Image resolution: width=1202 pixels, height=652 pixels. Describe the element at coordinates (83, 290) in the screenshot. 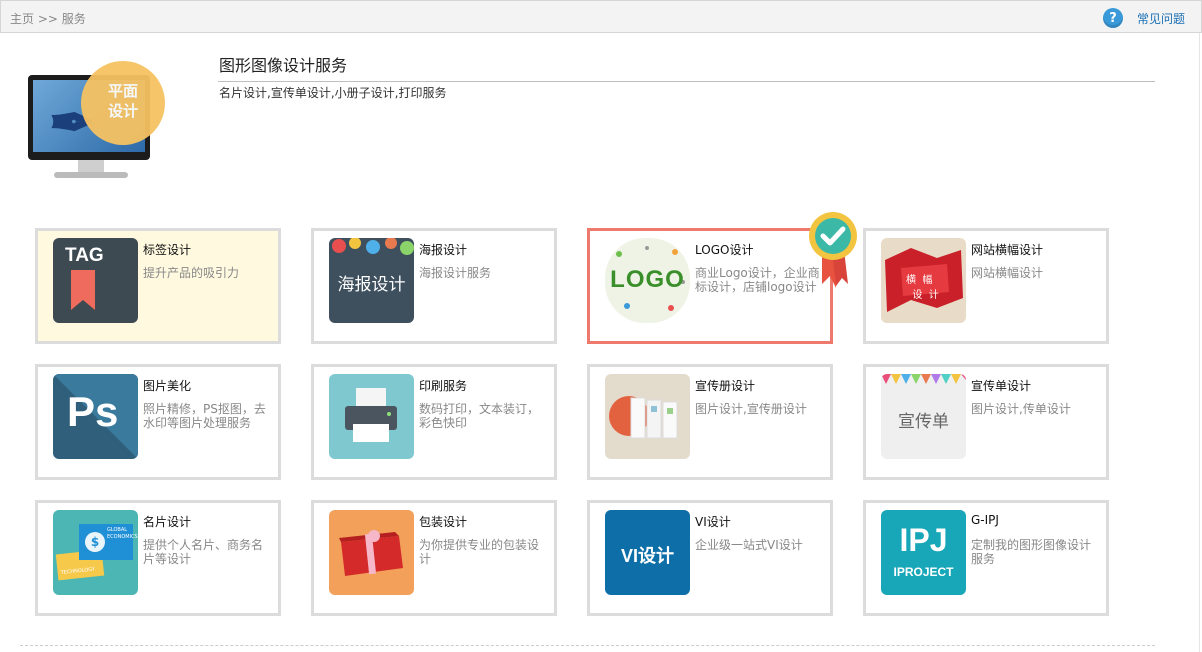

I see `ribbon-icon` at that location.